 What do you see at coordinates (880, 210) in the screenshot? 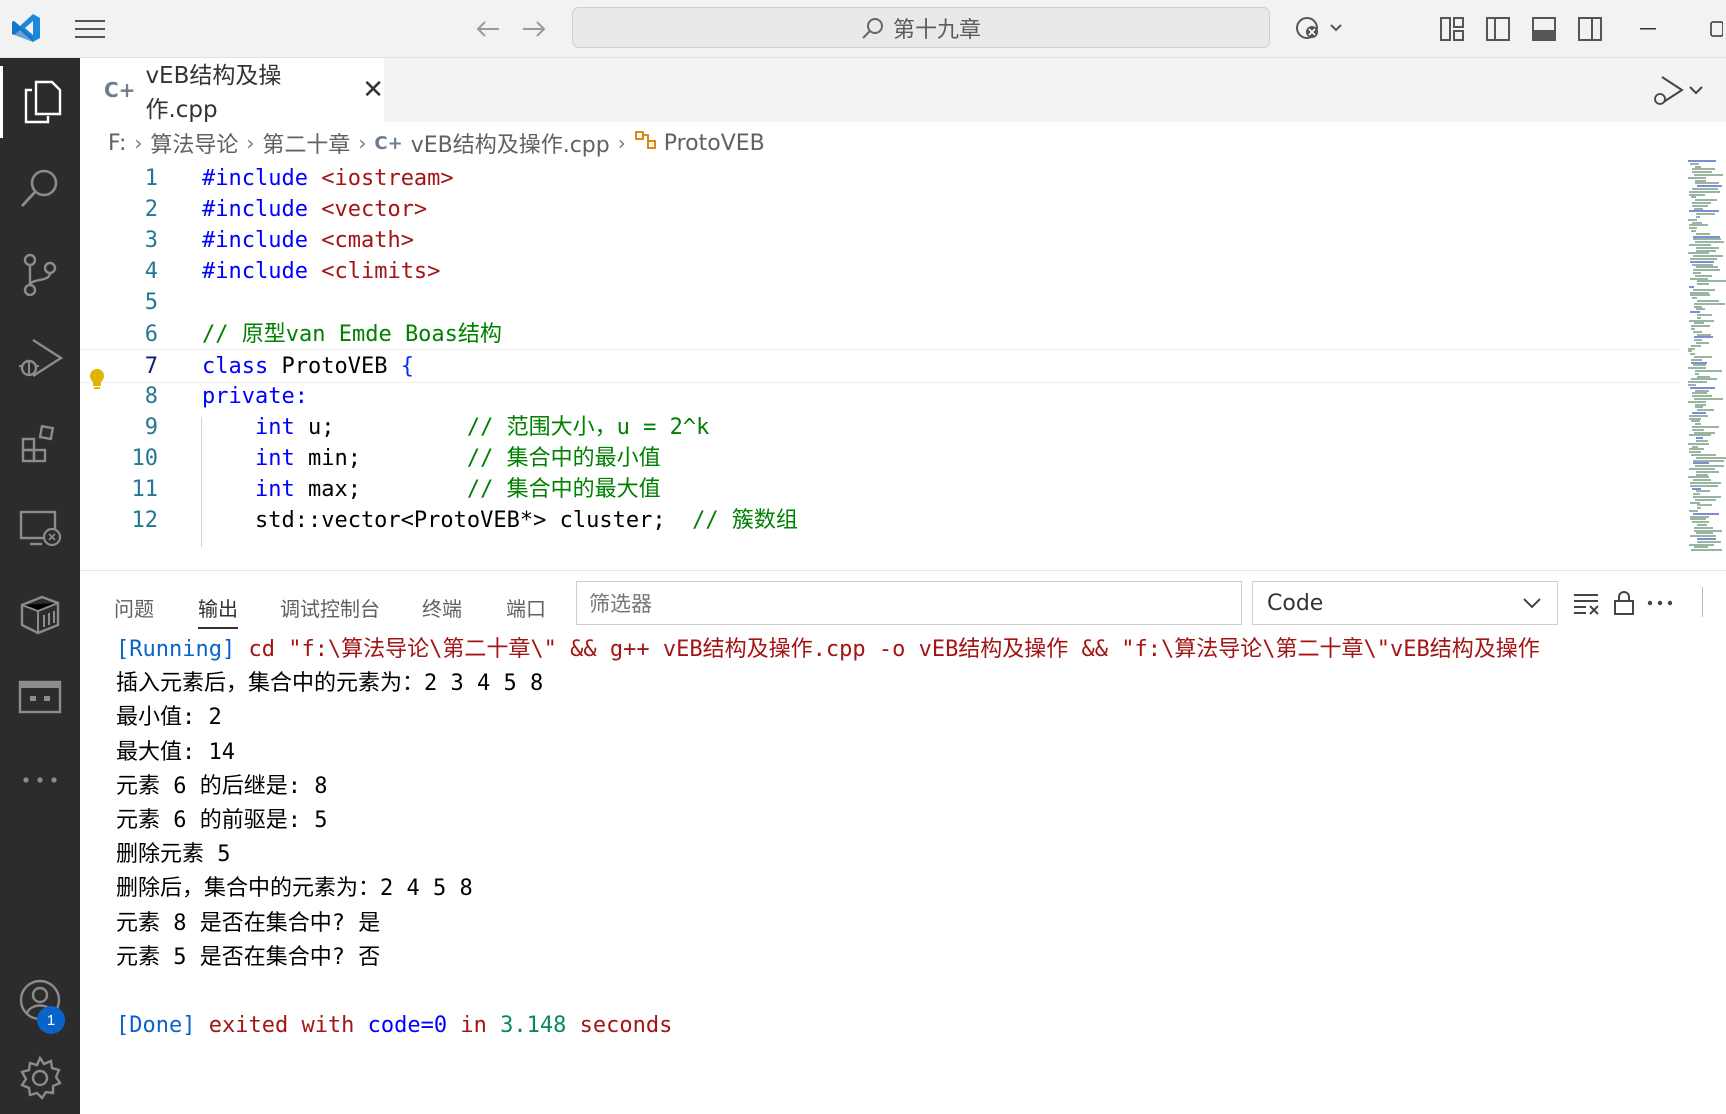
I see `code-line: 2 #include <vector>` at bounding box center [880, 210].